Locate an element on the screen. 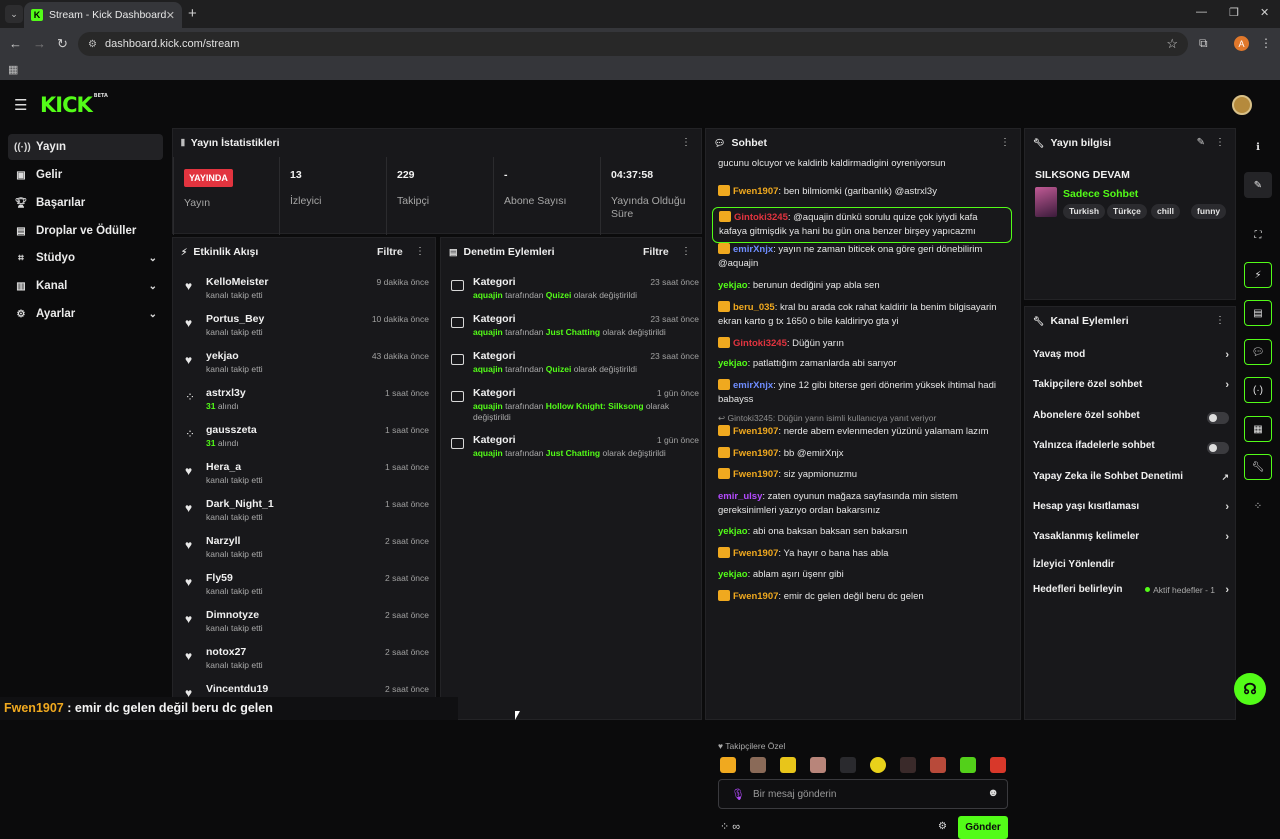 This screenshot has width=1280, height=839. channel-action-item: İzleyici Yönlendir is located at coordinates (1131, 569).